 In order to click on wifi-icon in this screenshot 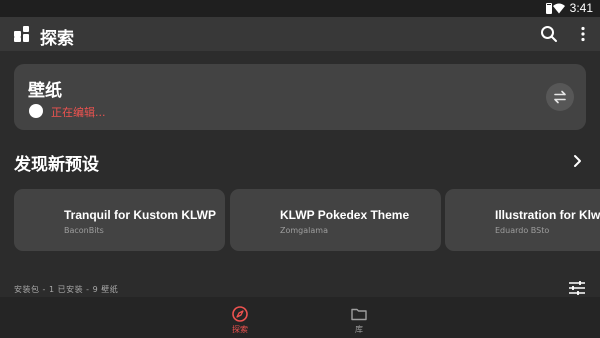, I will do `click(559, 8)`.